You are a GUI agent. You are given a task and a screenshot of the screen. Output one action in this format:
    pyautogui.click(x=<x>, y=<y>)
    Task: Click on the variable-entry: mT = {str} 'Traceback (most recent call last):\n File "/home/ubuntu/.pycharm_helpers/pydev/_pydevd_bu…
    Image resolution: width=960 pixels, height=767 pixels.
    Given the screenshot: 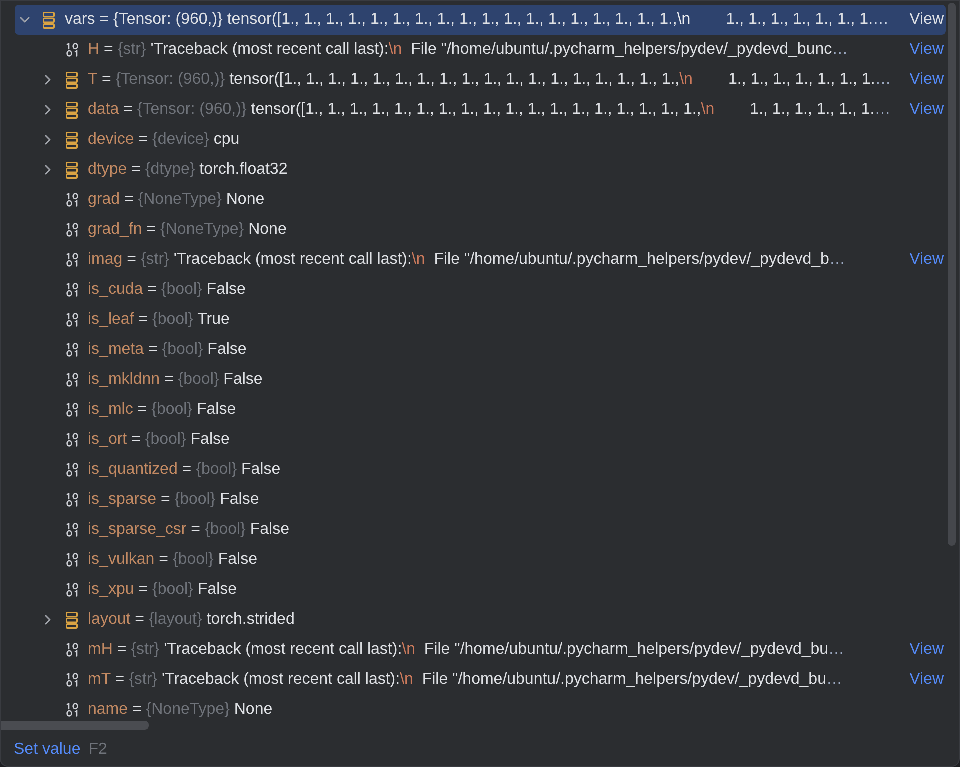 What is the action you would take?
    pyautogui.click(x=465, y=680)
    